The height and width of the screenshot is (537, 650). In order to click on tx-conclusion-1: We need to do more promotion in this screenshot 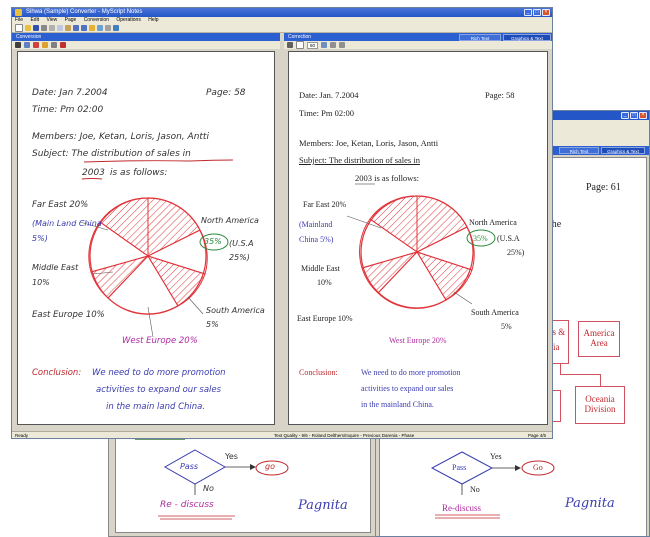, I will do `click(411, 372)`.